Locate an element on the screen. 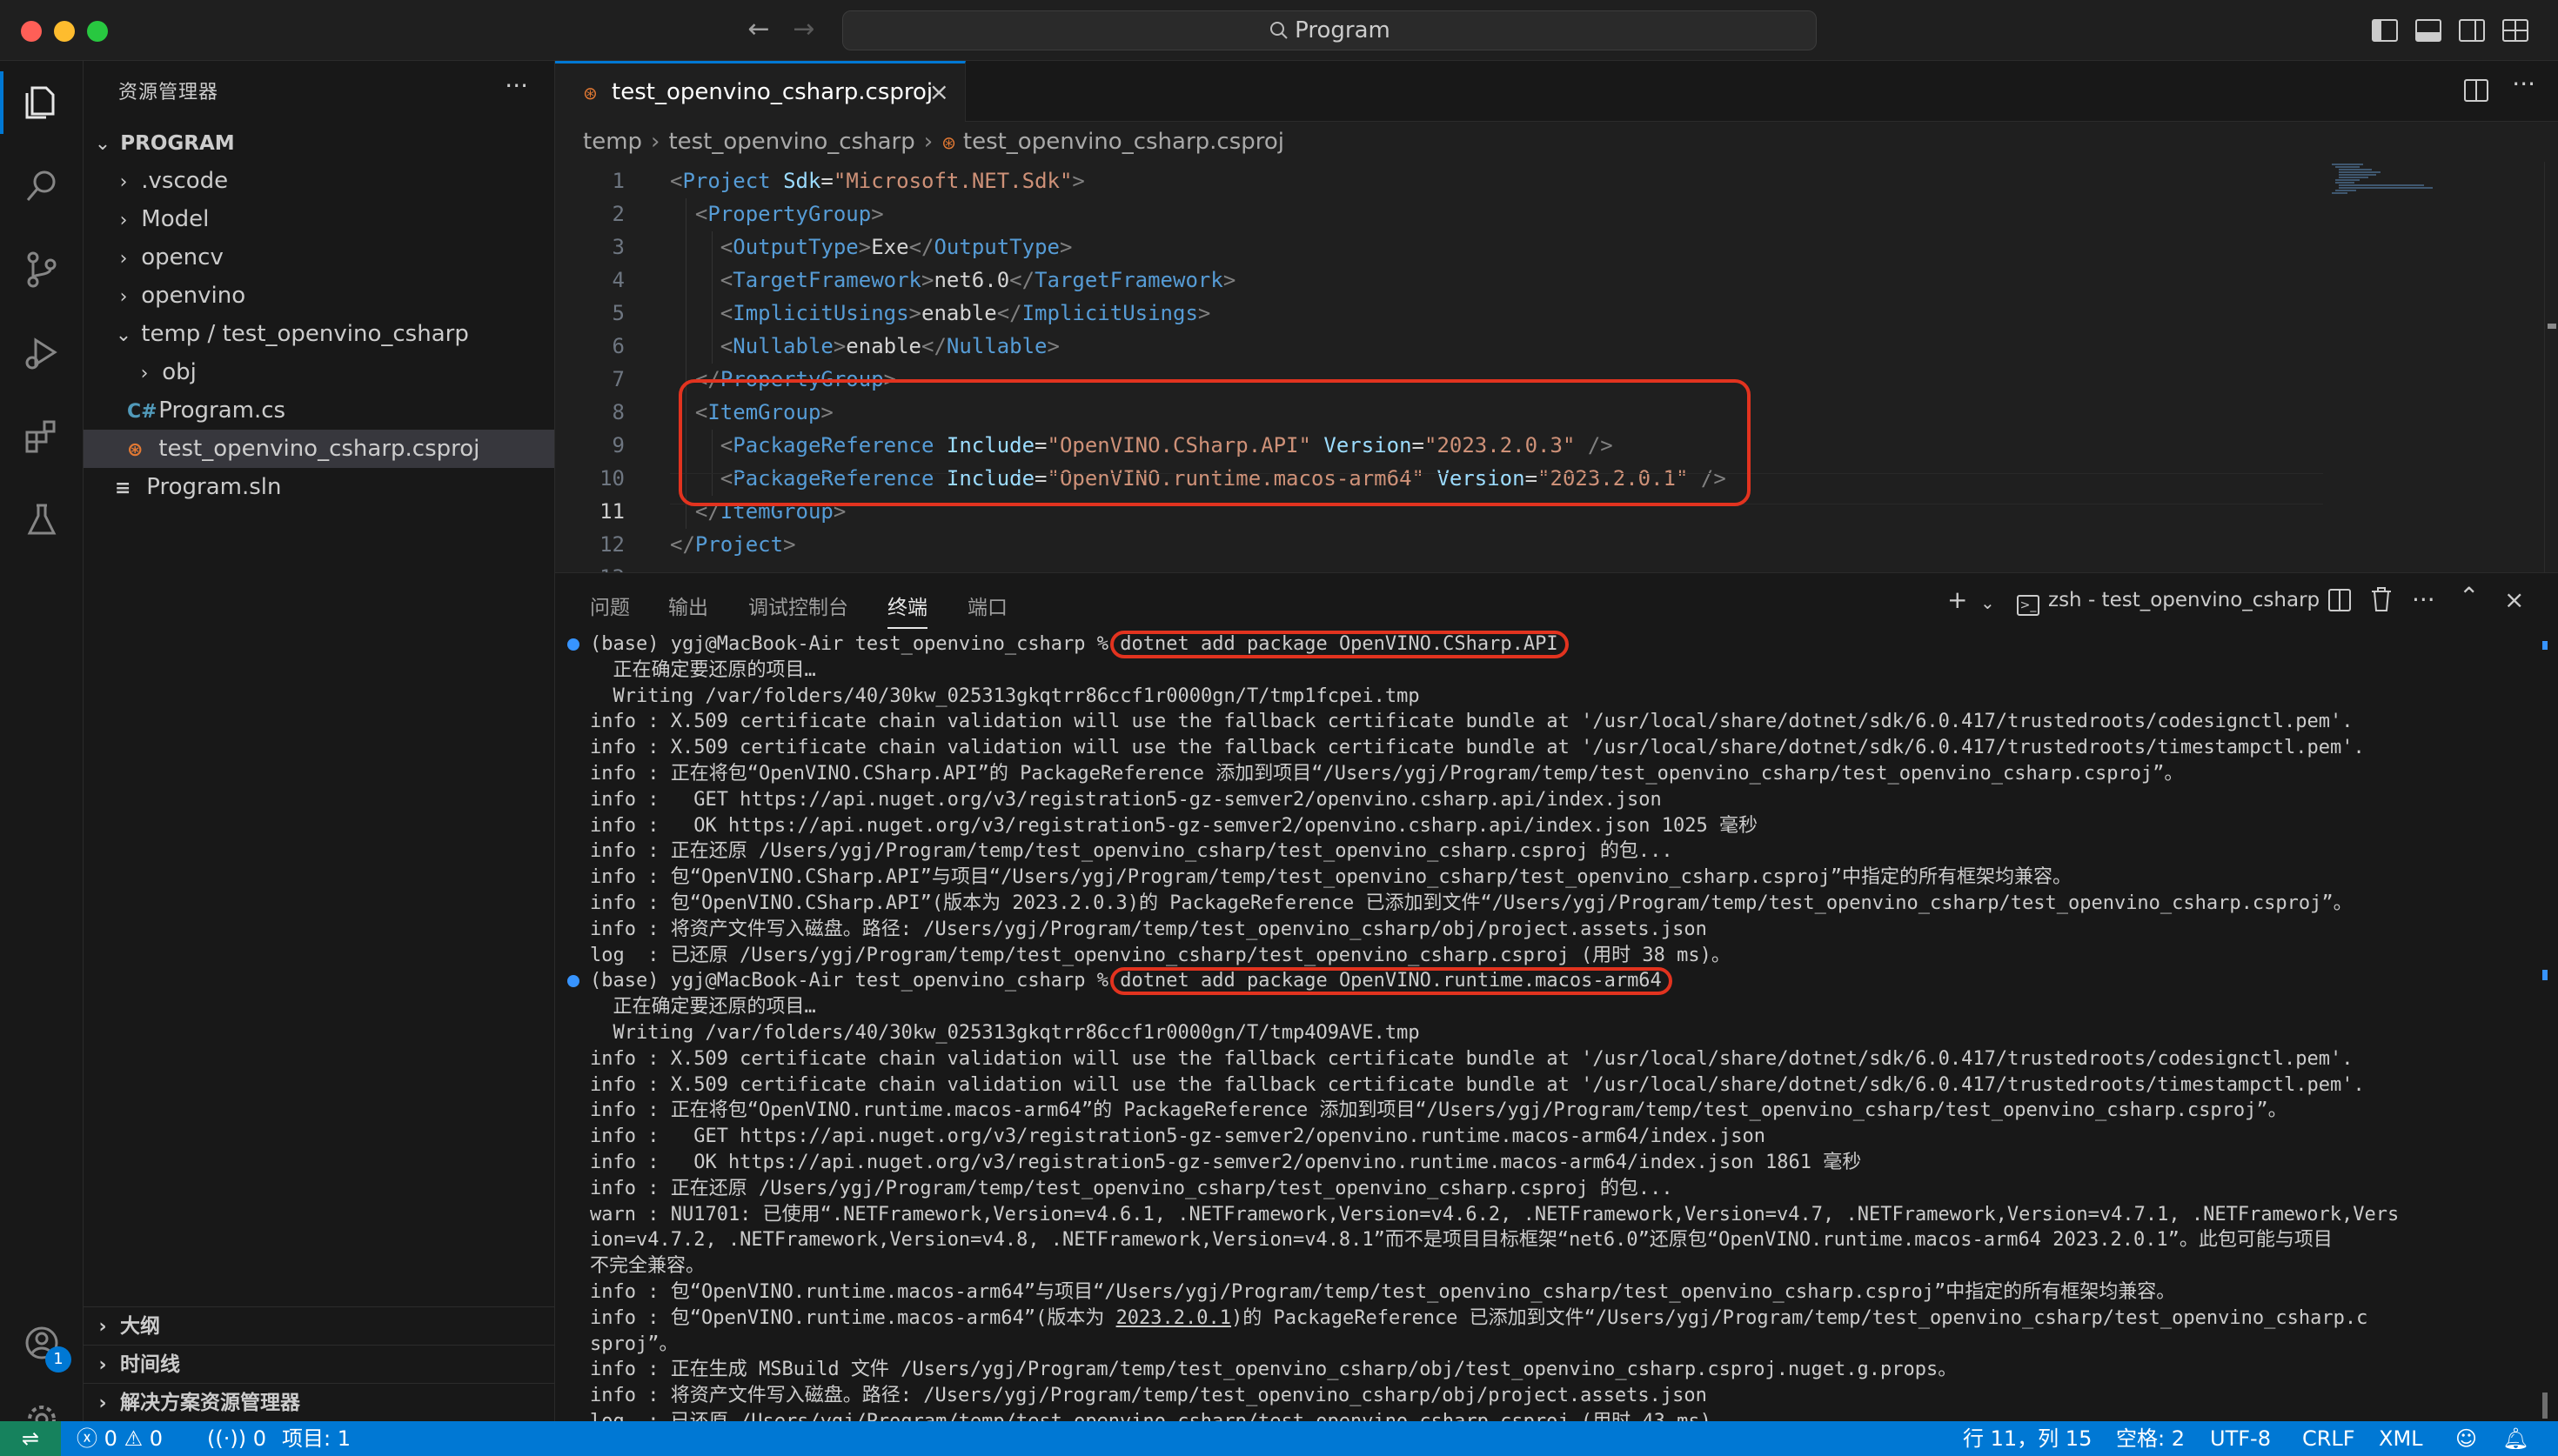  scrollbar-thumb is located at coordinates (2552, 326).